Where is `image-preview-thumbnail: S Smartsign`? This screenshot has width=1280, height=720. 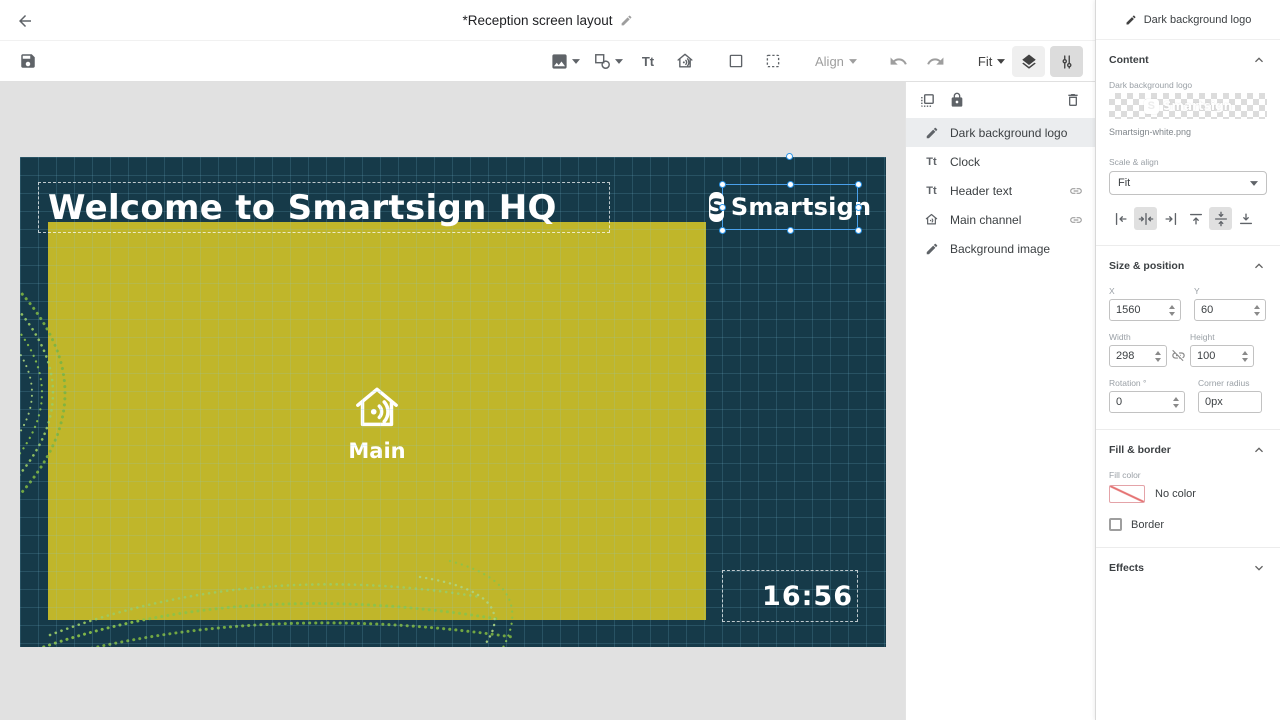 image-preview-thumbnail: S Smartsign is located at coordinates (1188, 106).